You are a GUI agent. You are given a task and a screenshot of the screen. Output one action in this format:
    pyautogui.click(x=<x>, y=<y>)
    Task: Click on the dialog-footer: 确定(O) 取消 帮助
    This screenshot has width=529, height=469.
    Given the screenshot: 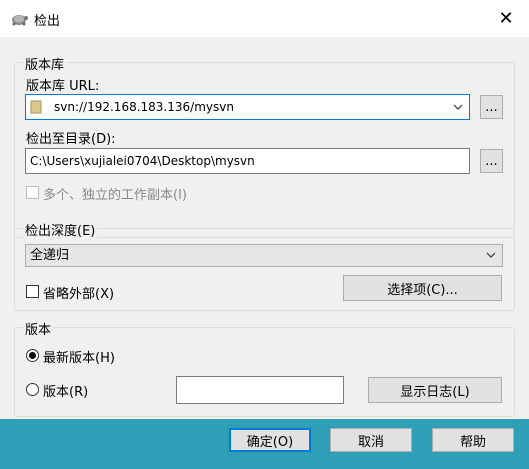 What is the action you would take?
    pyautogui.click(x=264, y=444)
    